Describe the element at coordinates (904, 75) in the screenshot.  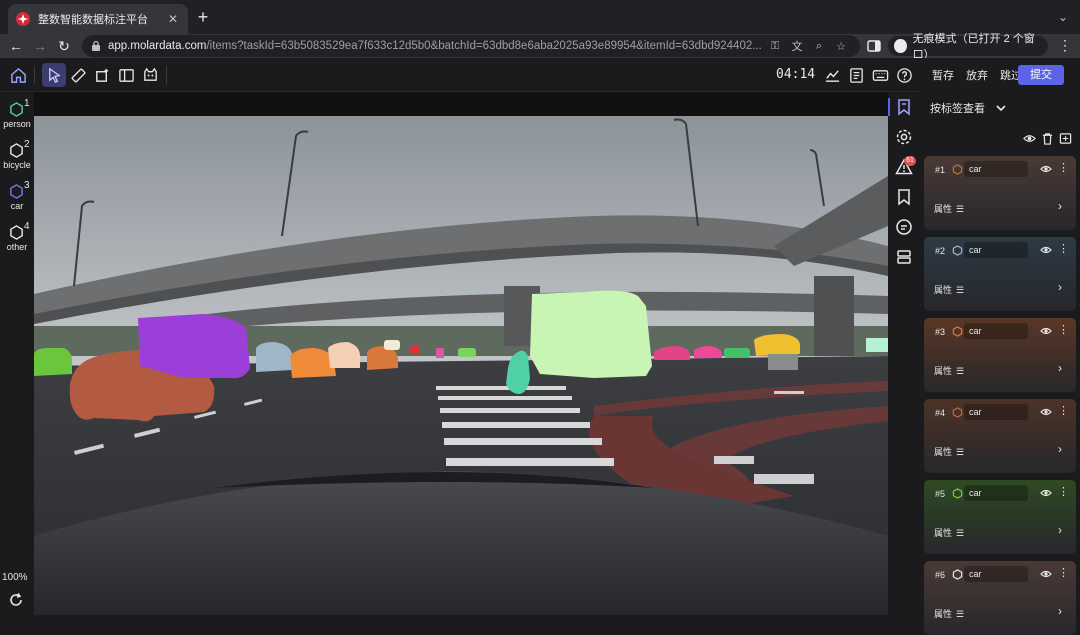
I see `help-icon` at that location.